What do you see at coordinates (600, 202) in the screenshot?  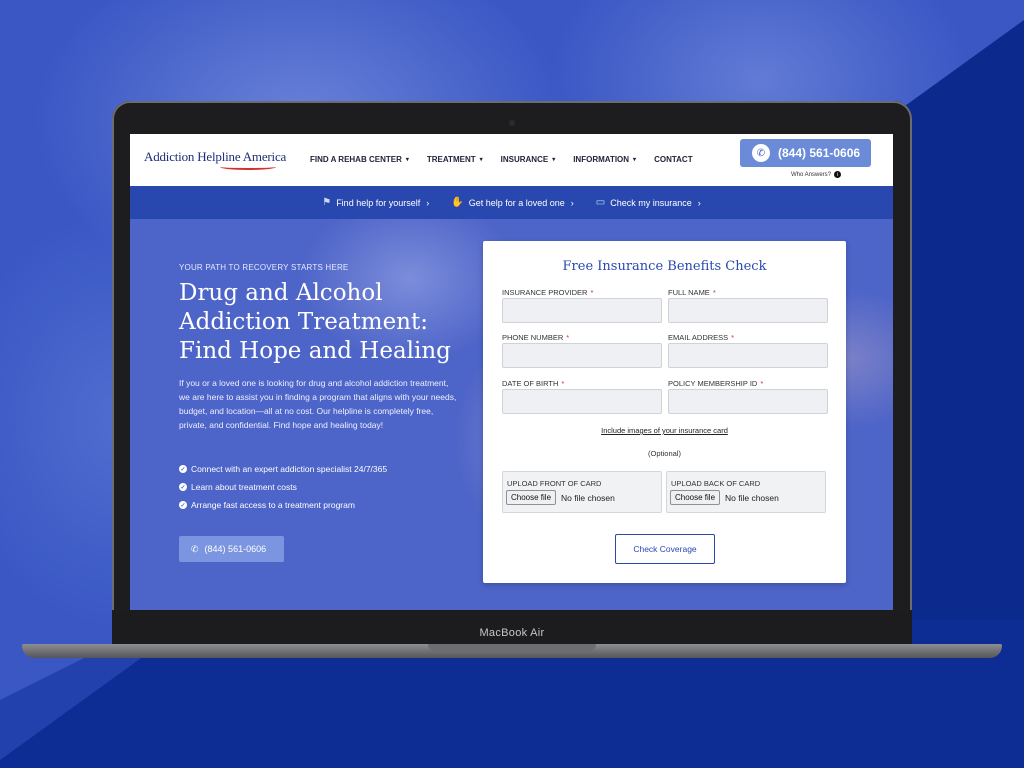 I see `card-icon: ▭` at bounding box center [600, 202].